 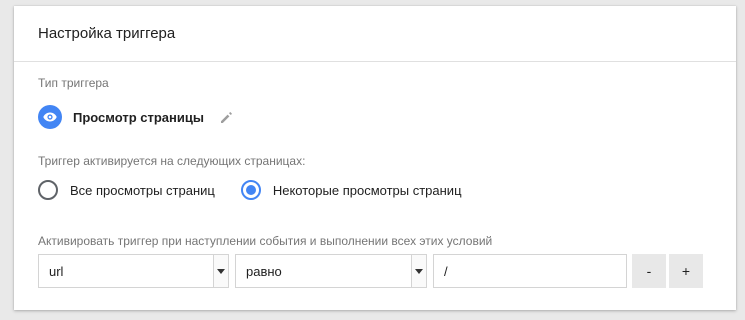 I want to click on radio-checked-icon, so click(x=250, y=190).